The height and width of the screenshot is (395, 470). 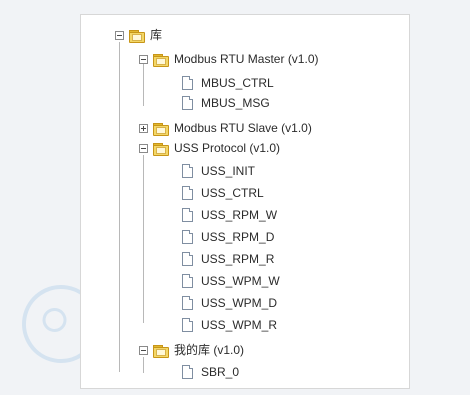 I want to click on tree-line-uss-vertical, so click(x=143, y=239).